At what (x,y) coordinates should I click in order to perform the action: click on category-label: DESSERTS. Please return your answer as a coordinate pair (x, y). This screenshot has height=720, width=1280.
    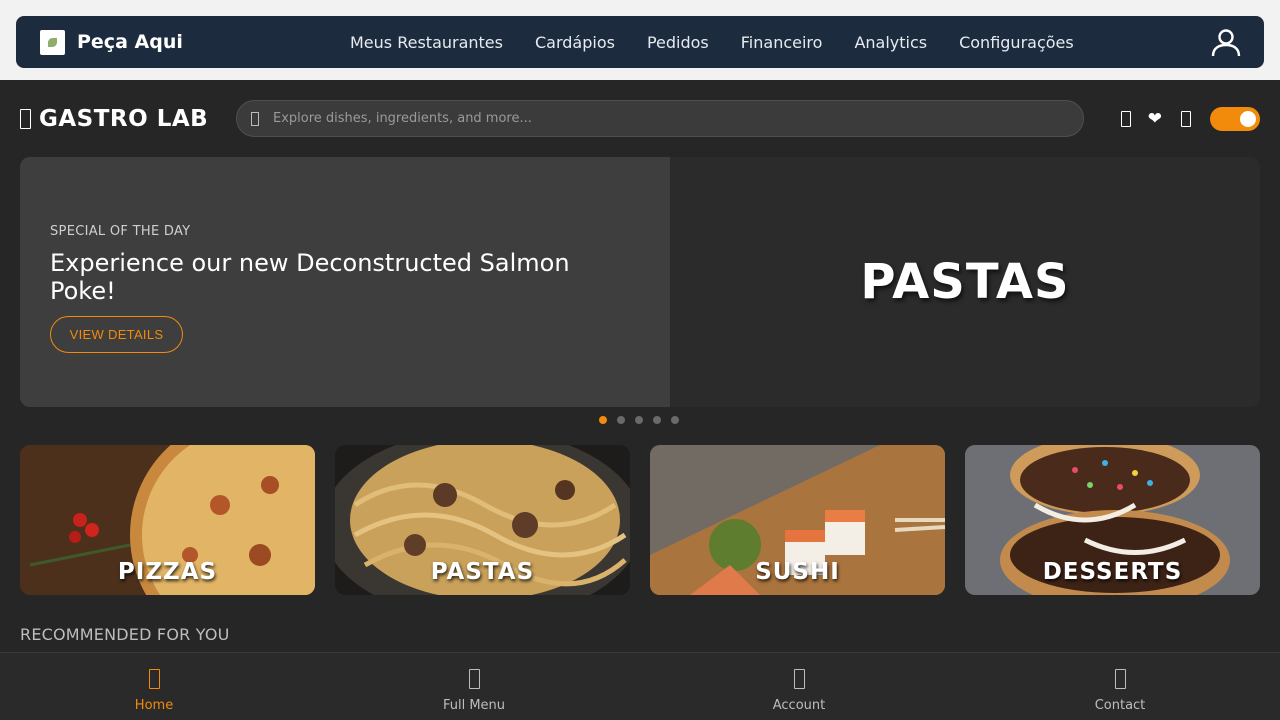
    Looking at the image, I should click on (1112, 572).